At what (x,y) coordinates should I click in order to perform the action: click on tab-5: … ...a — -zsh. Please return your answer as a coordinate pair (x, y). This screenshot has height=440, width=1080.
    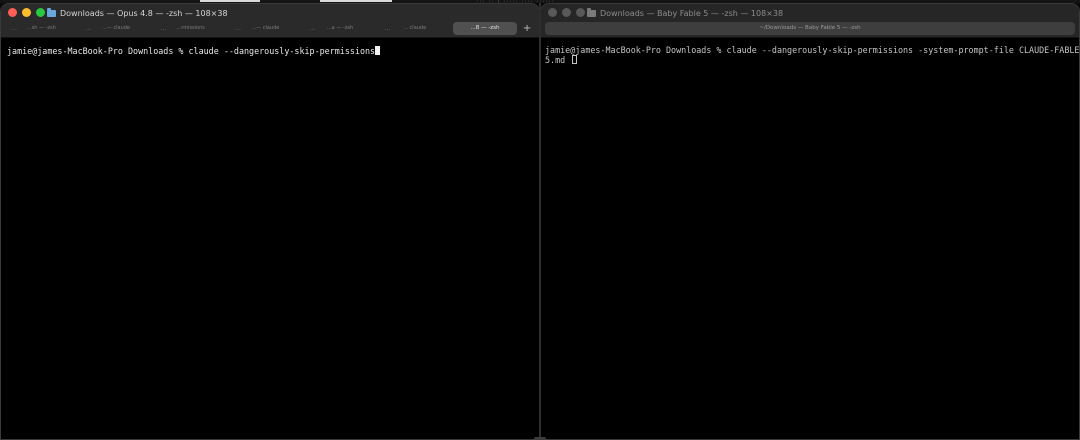
    Looking at the image, I should click on (340, 28).